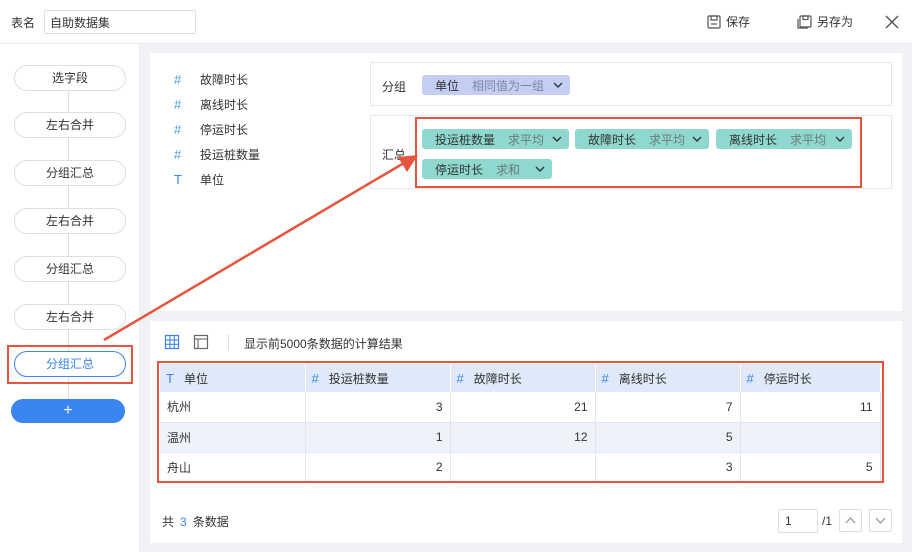  What do you see at coordinates (172, 342) in the screenshot?
I see `table-view-icon` at bounding box center [172, 342].